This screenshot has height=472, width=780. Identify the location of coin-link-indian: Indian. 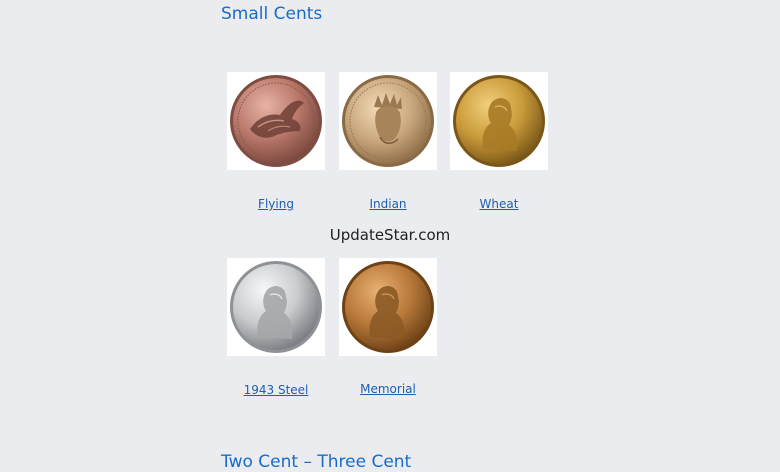
(388, 204).